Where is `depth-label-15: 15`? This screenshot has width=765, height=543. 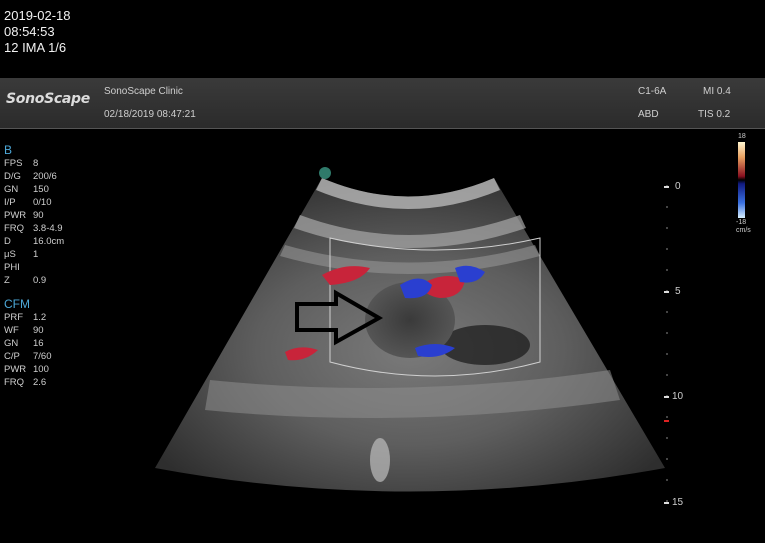
depth-label-15: 15 is located at coordinates (678, 502).